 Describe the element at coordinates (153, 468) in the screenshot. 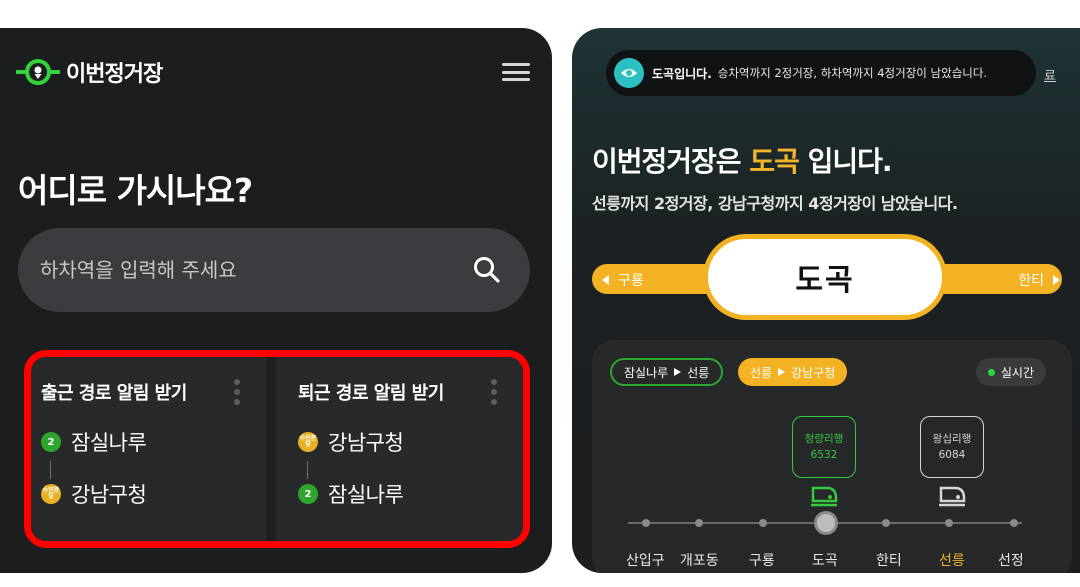

I see `route-list: 2 잠실나루 수인분당 강남구청` at that location.